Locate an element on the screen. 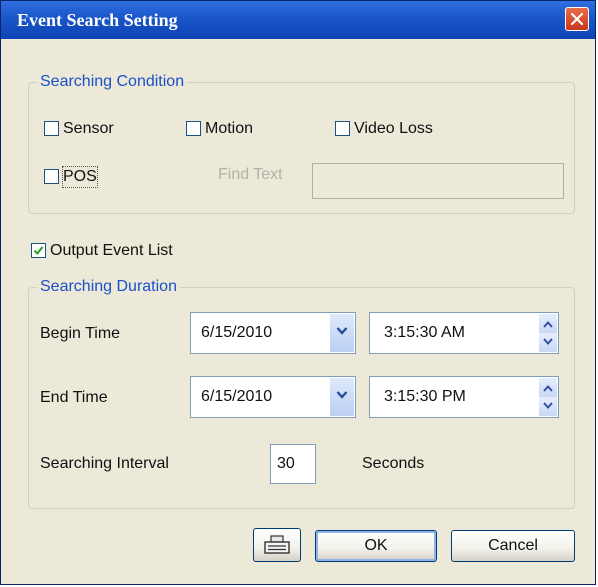  cancel-button: Cancel is located at coordinates (513, 546).